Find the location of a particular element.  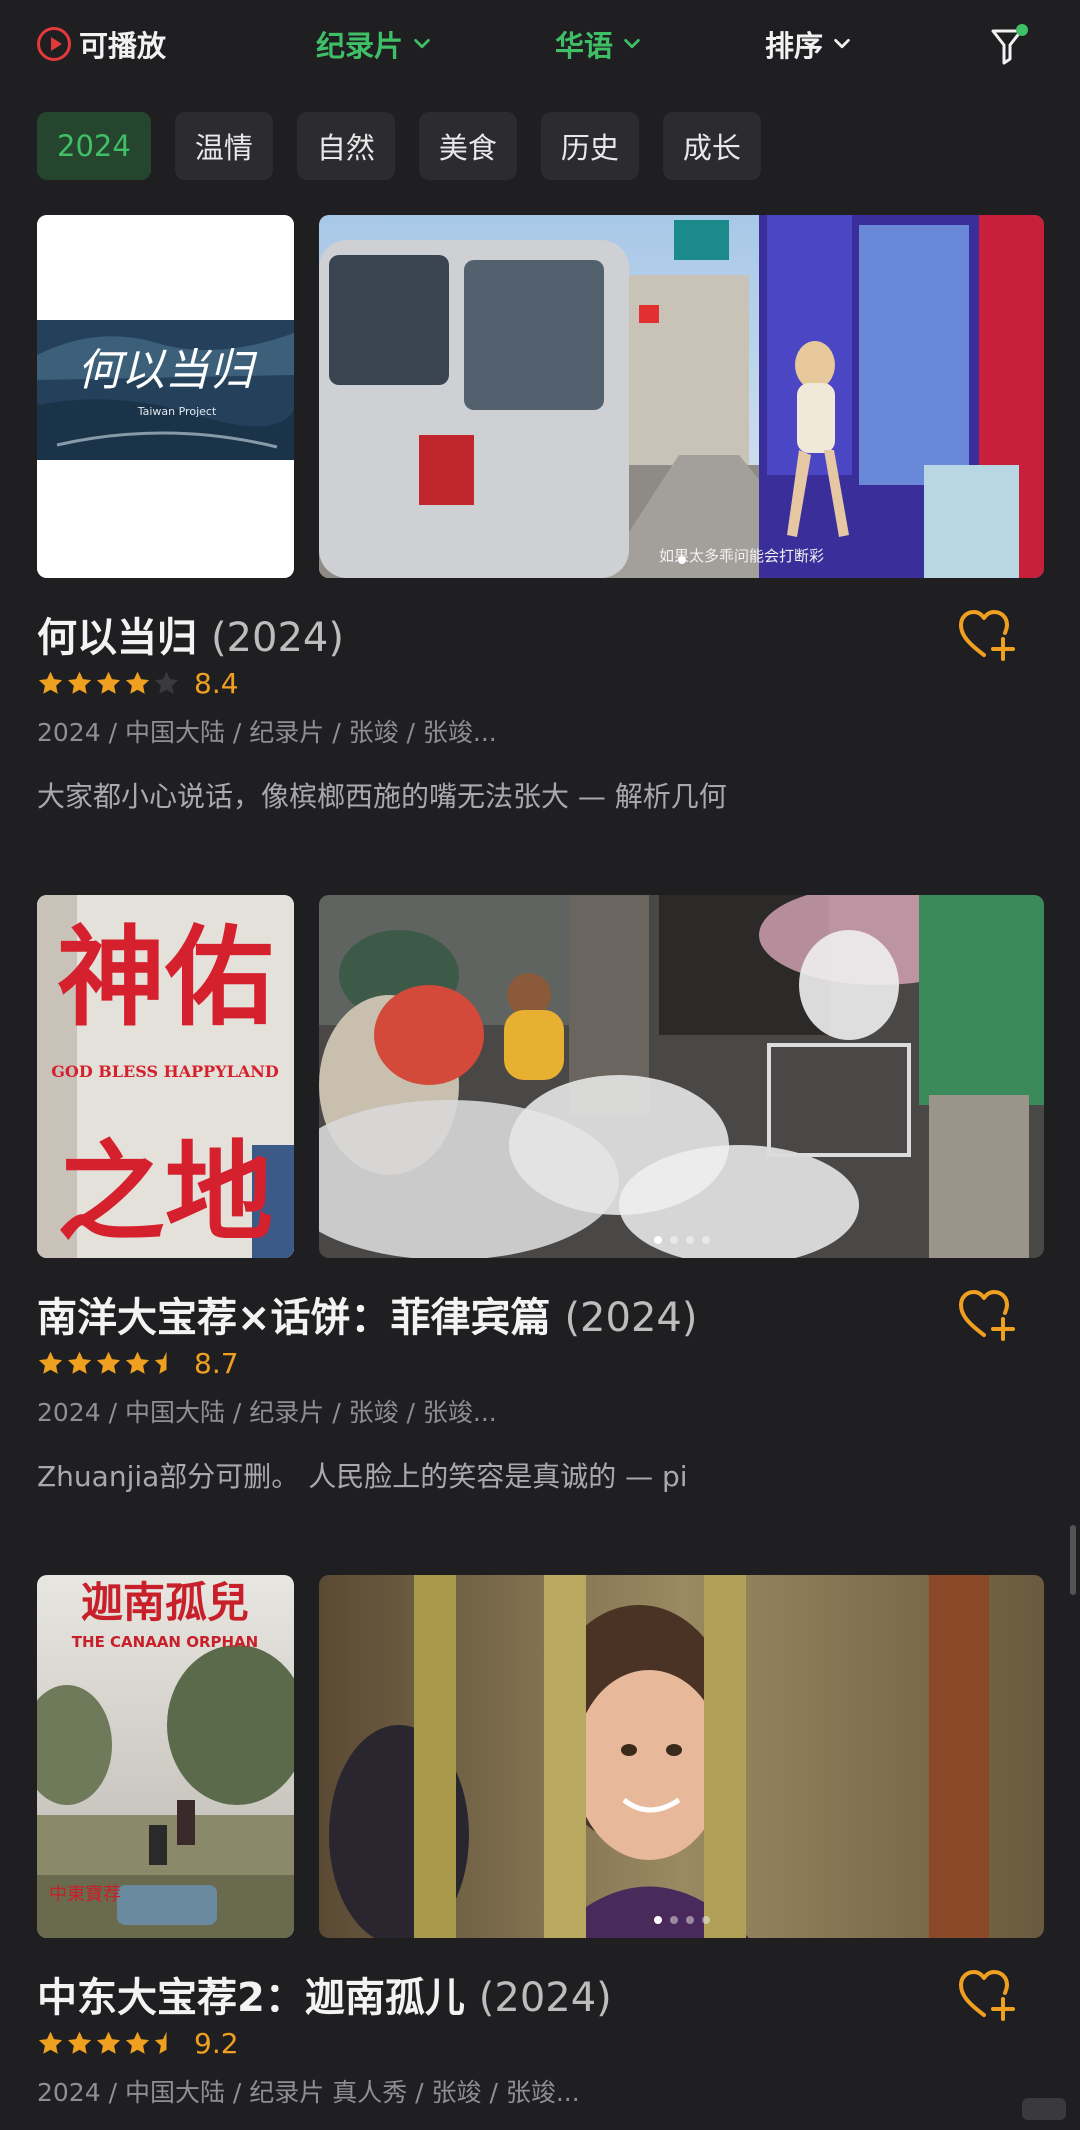

movie-poster: 迦南孤兒 THE CANAAN ORPHAN 中東寶荐 is located at coordinates (165, 1756).